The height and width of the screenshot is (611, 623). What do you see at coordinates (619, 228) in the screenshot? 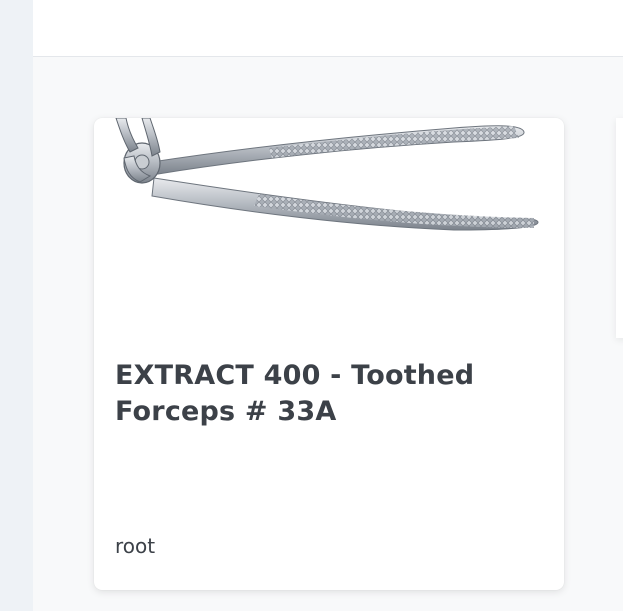
I see `next-product-card-edge` at bounding box center [619, 228].